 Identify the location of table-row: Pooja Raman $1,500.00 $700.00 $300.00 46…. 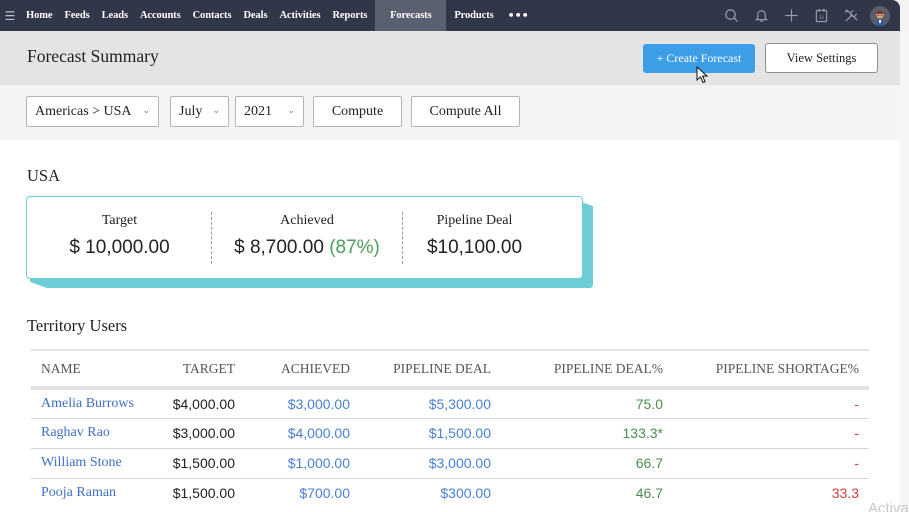
(450, 493).